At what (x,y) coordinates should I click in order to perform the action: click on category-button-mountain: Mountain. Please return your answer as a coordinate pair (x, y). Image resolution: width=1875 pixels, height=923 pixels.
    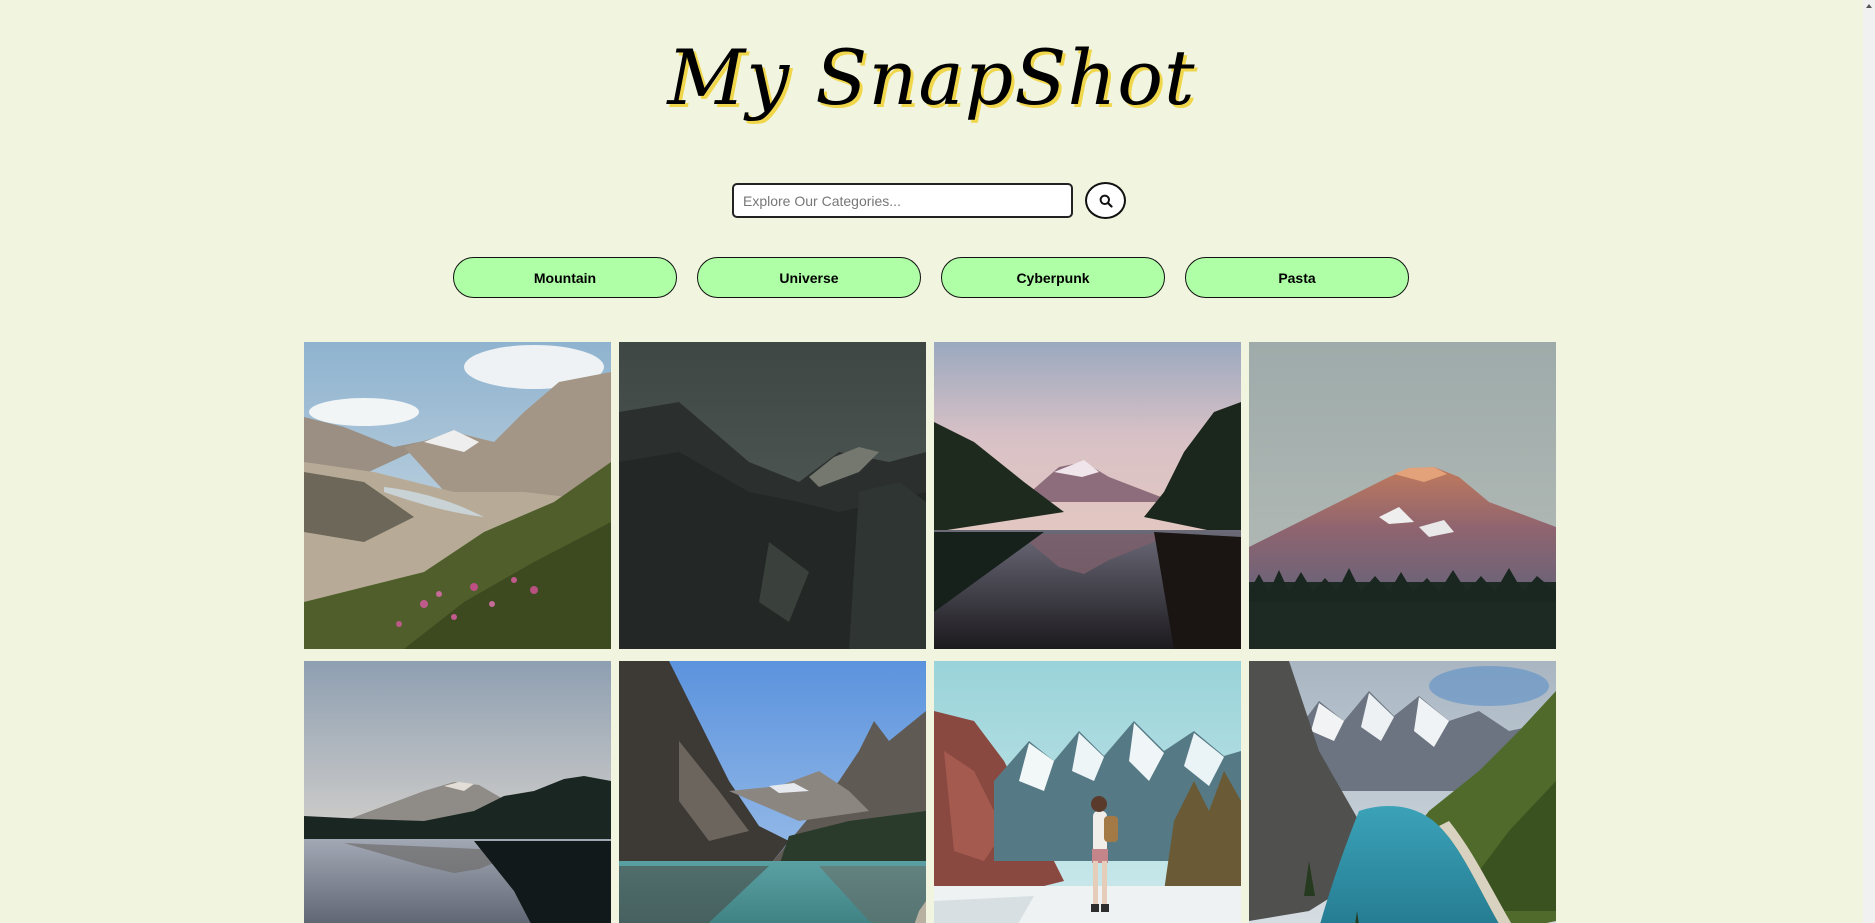
    Looking at the image, I should click on (565, 277).